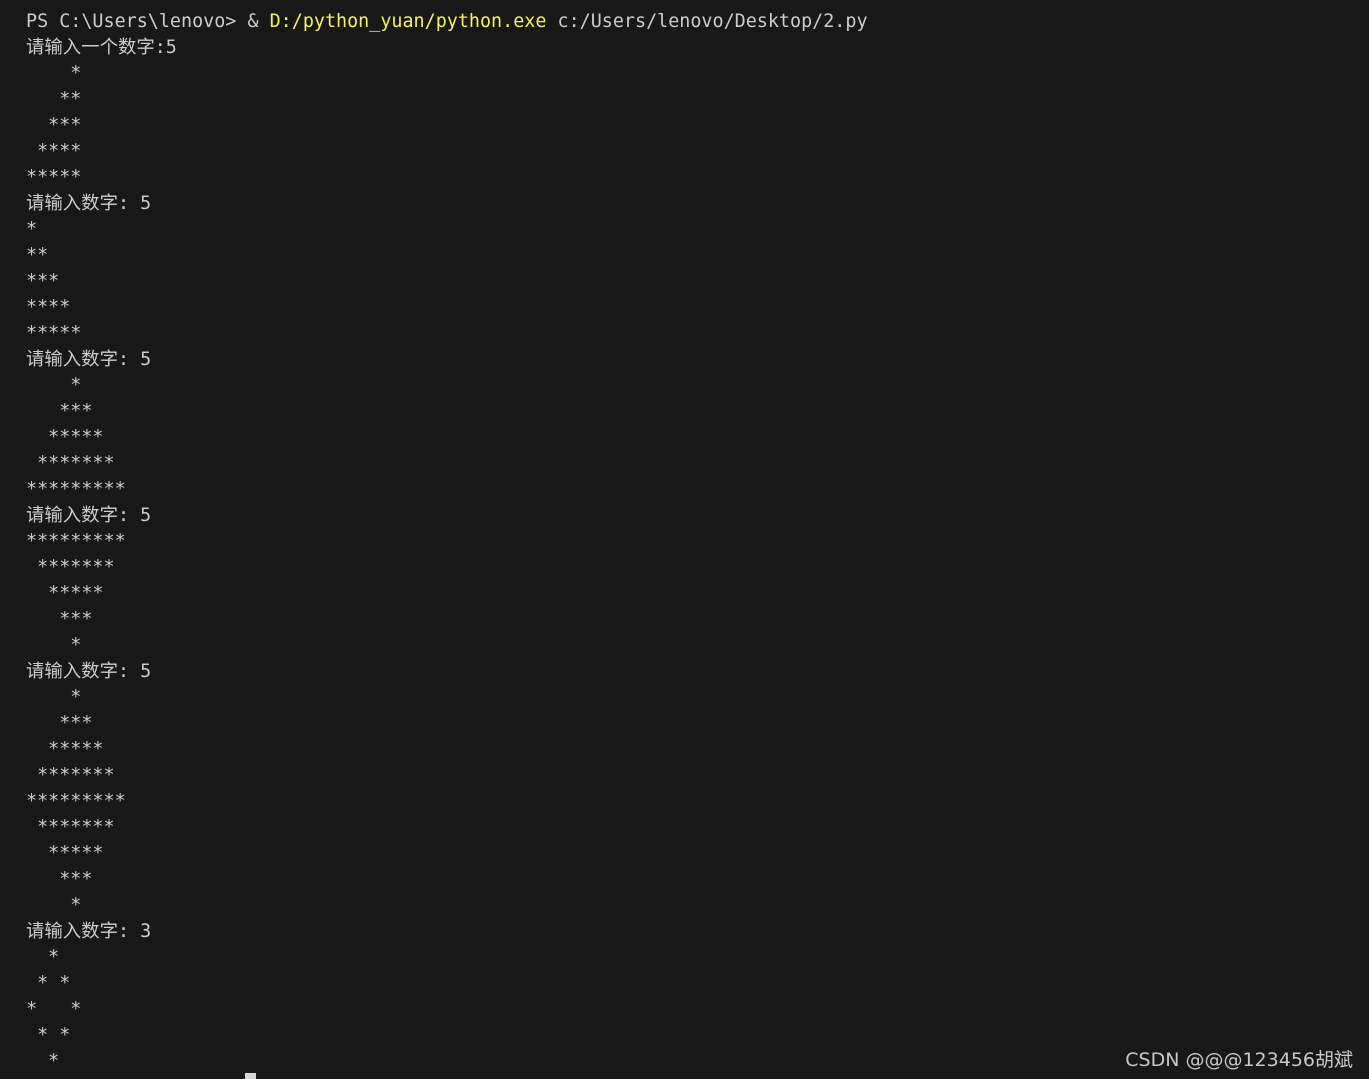 This screenshot has height=1079, width=1369. I want to click on watermark: CSDN @@@123456胡斌, so click(1239, 1060).